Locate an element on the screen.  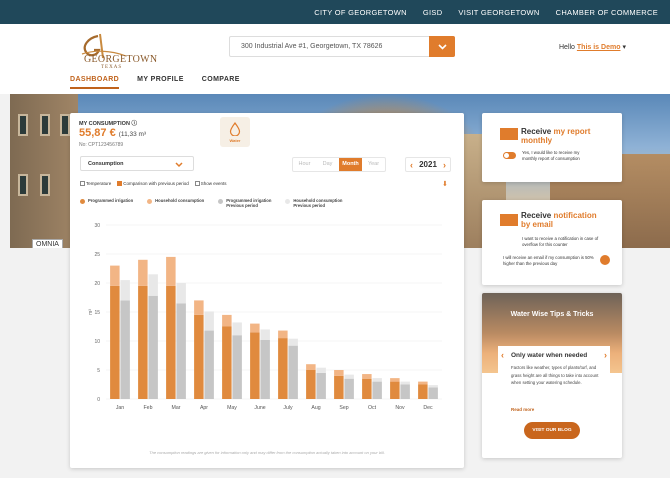
link-chamber: CHAMBER OF COMMERCE is located at coordinates (607, 12).